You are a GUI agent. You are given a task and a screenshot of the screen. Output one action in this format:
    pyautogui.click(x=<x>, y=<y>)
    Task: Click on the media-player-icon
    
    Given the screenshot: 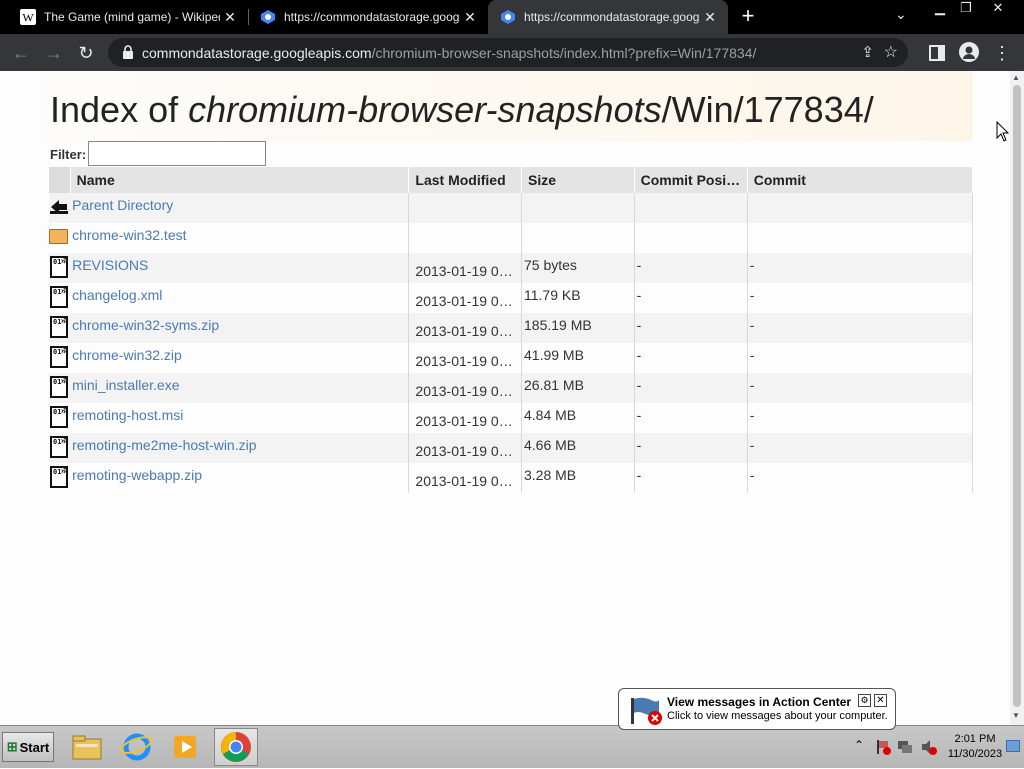 What is the action you would take?
    pyautogui.click(x=185, y=747)
    